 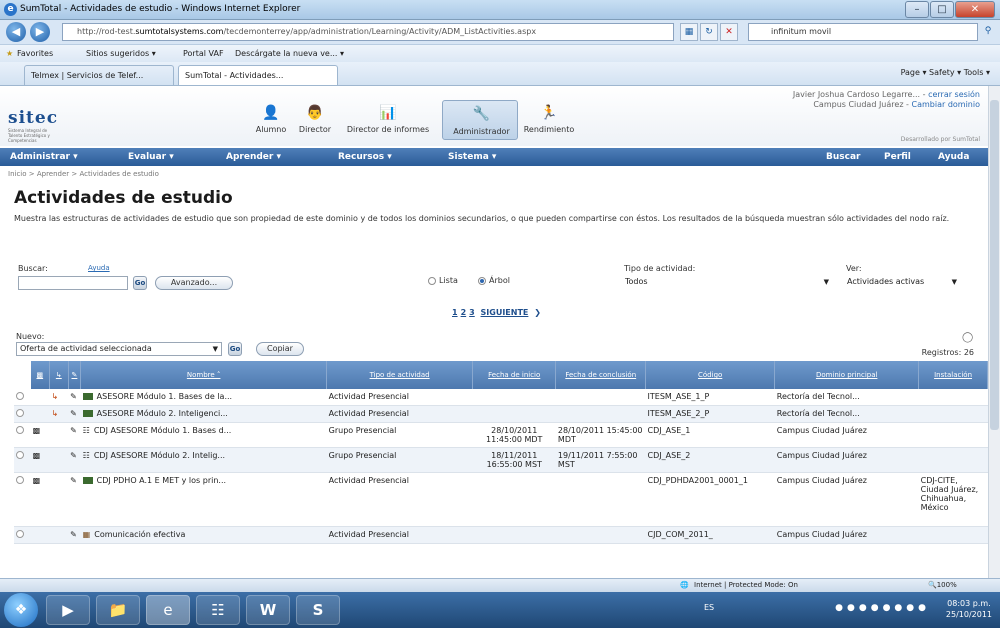 What do you see at coordinates (40, 32) in the screenshot?
I see `forward-icon: ▶` at bounding box center [40, 32].